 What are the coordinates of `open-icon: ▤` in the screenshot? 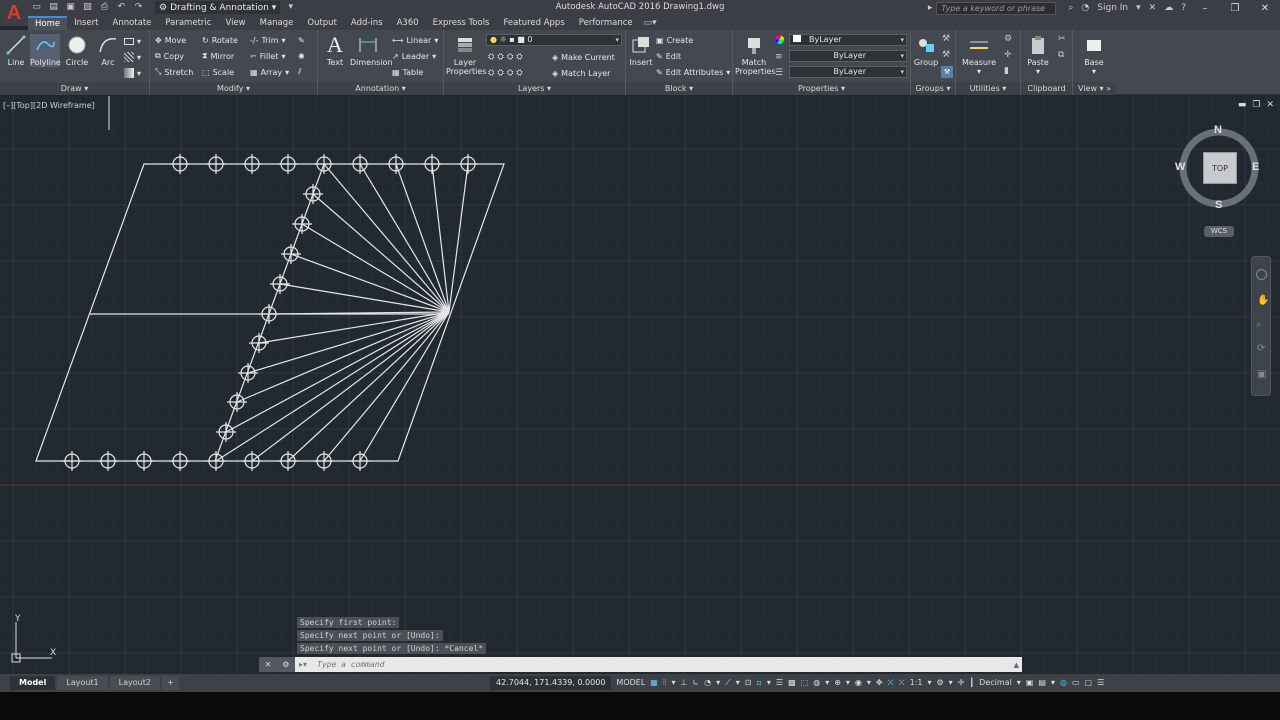 It's located at (53, 7).